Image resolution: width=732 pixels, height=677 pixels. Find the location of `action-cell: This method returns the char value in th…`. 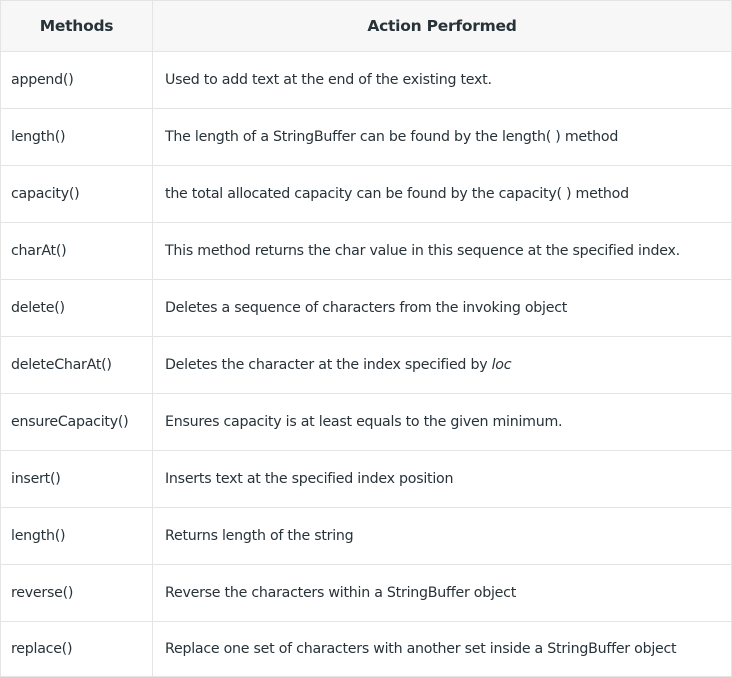

action-cell: This method returns the char value in th… is located at coordinates (442, 251).